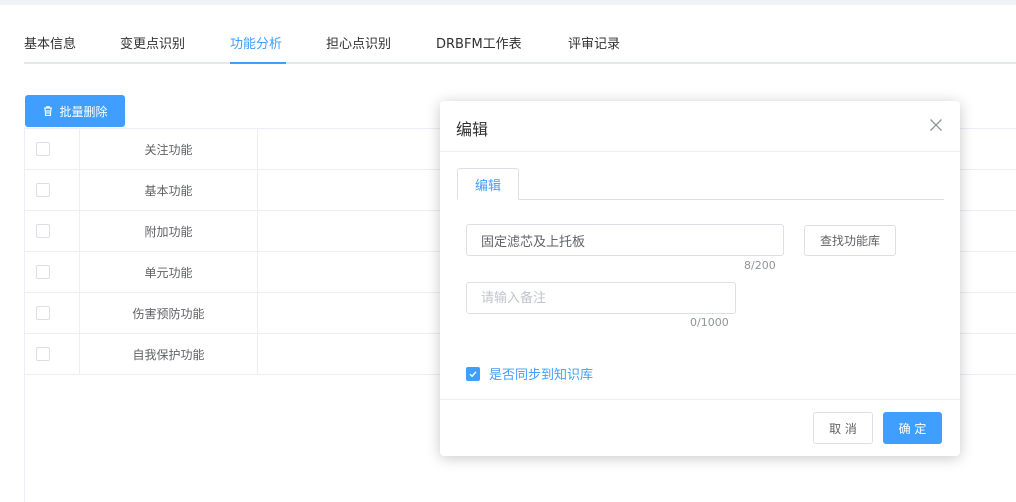 The width and height of the screenshot is (1016, 502). What do you see at coordinates (472, 129) in the screenshot?
I see `dialog-title: 编辑` at bounding box center [472, 129].